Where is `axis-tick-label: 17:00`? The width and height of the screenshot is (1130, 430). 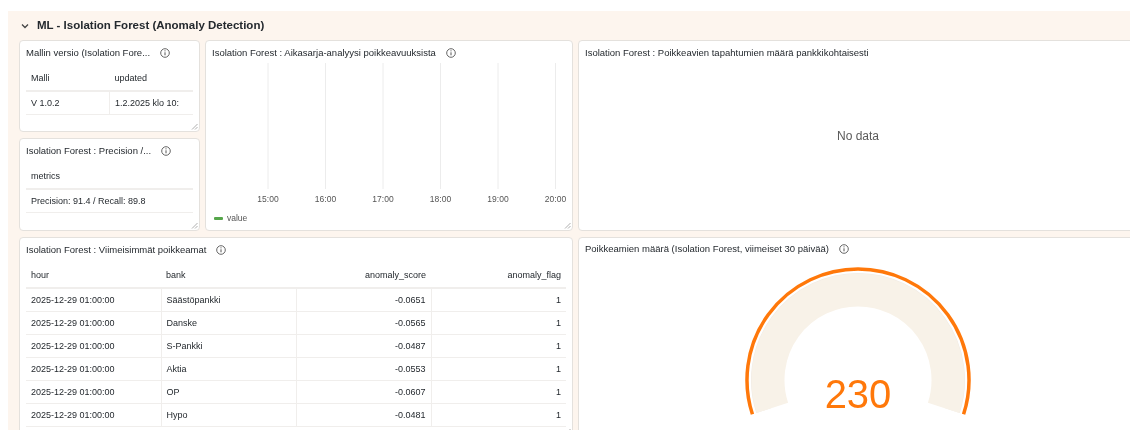 axis-tick-label: 17:00 is located at coordinates (383, 199).